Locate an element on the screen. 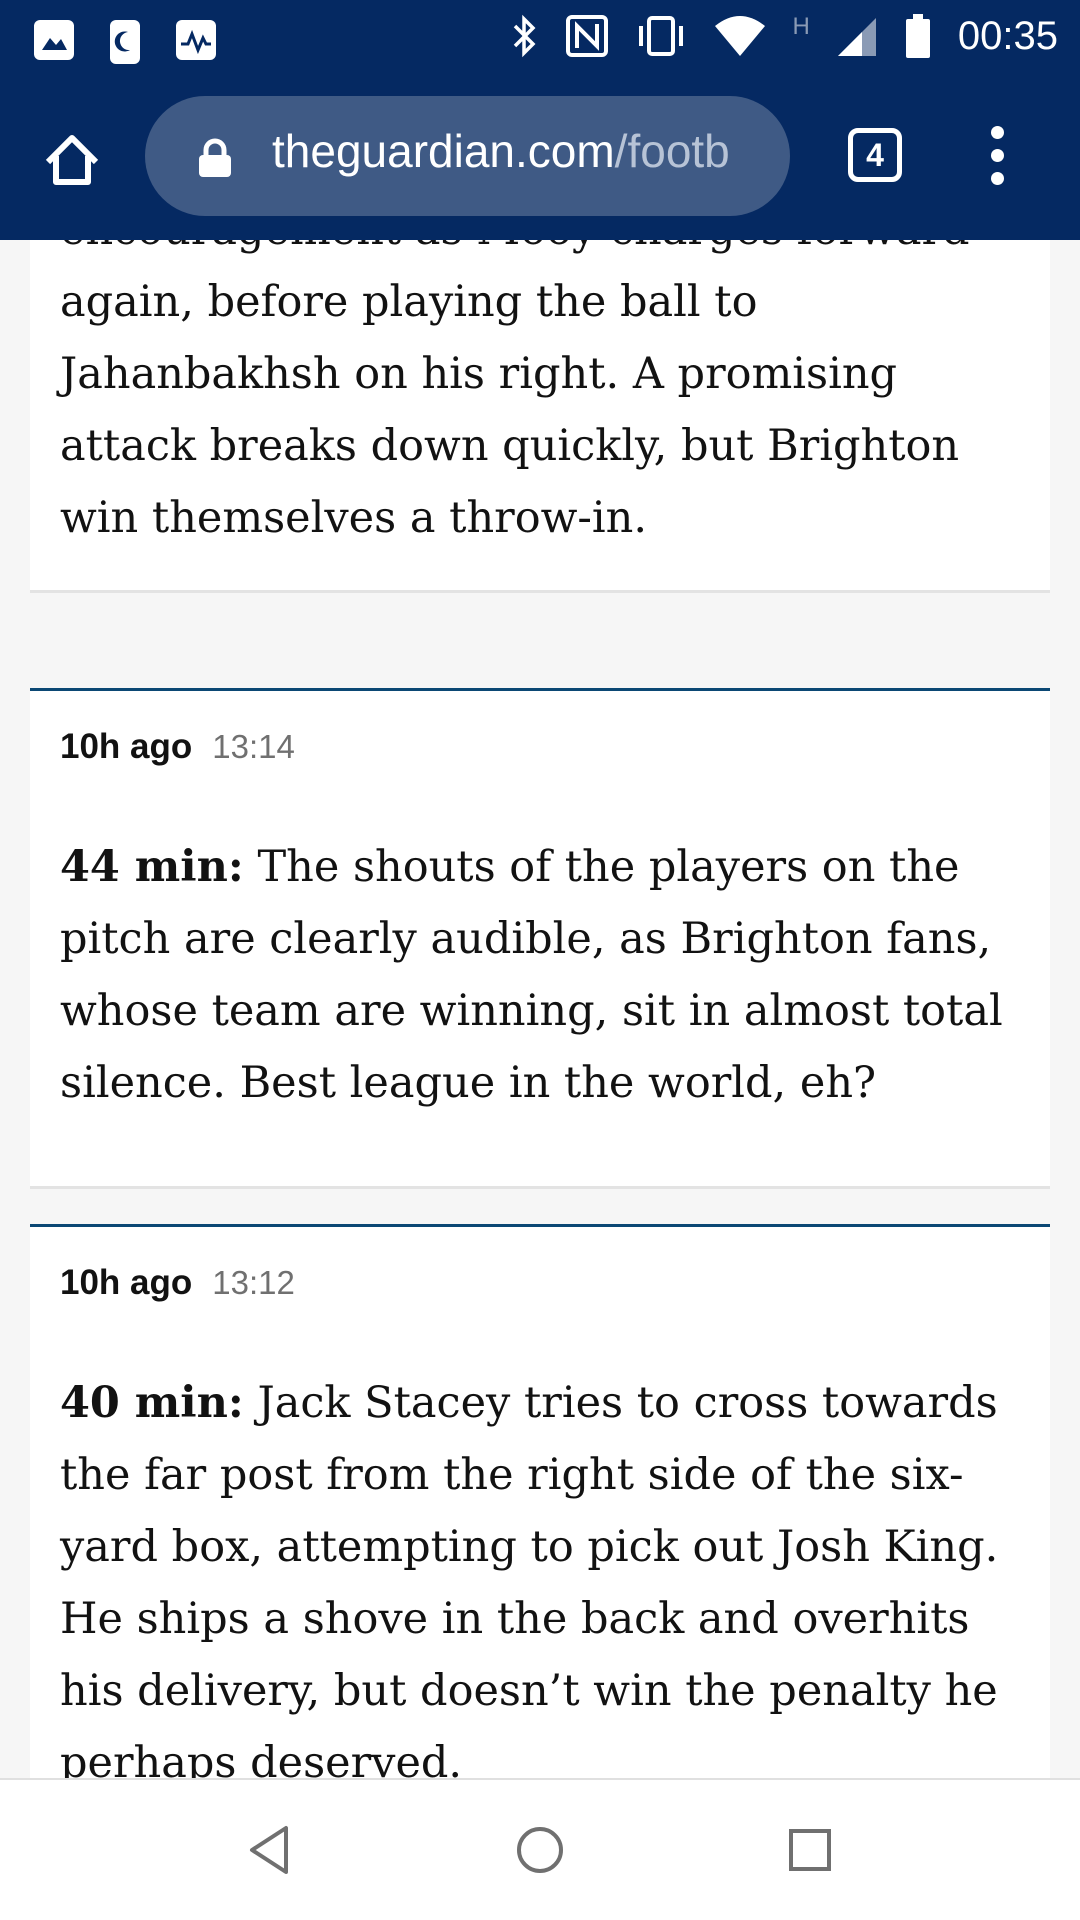  status-bar: H 00:35 is located at coordinates (540, 39).